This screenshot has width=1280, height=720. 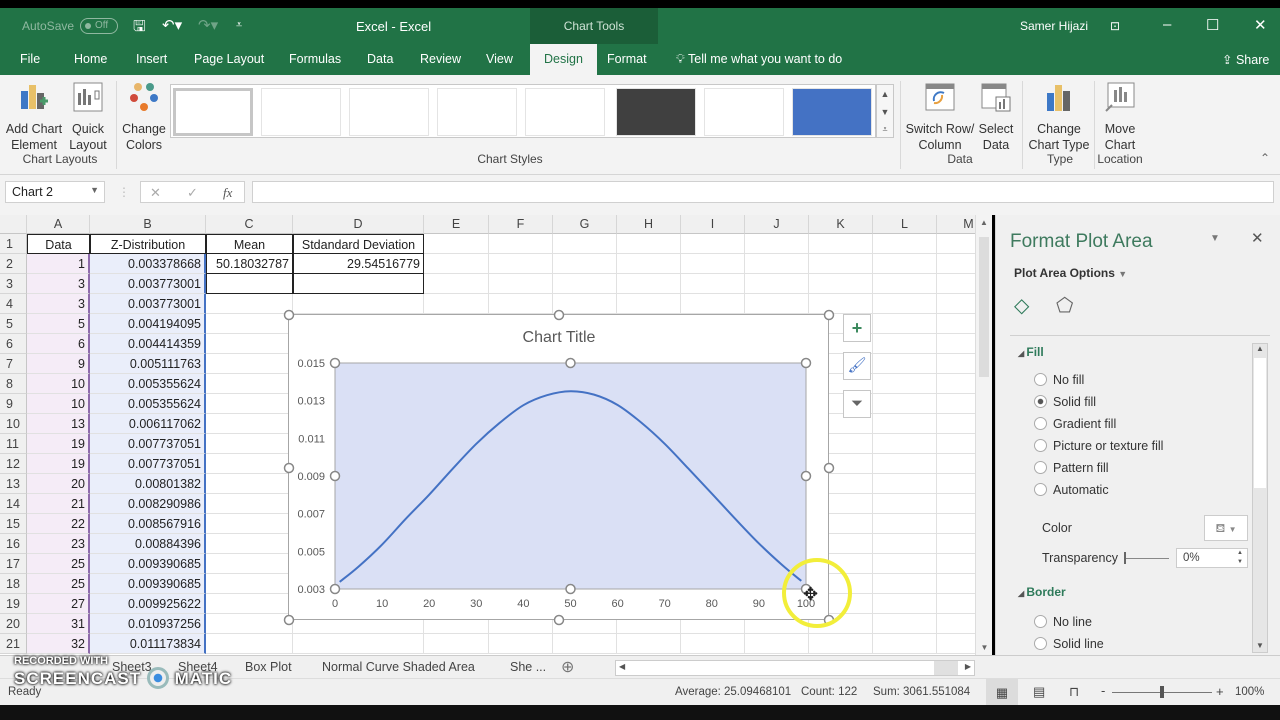 What do you see at coordinates (1065, 402) in the screenshot?
I see `solid-fill-radio: Solid fill` at bounding box center [1065, 402].